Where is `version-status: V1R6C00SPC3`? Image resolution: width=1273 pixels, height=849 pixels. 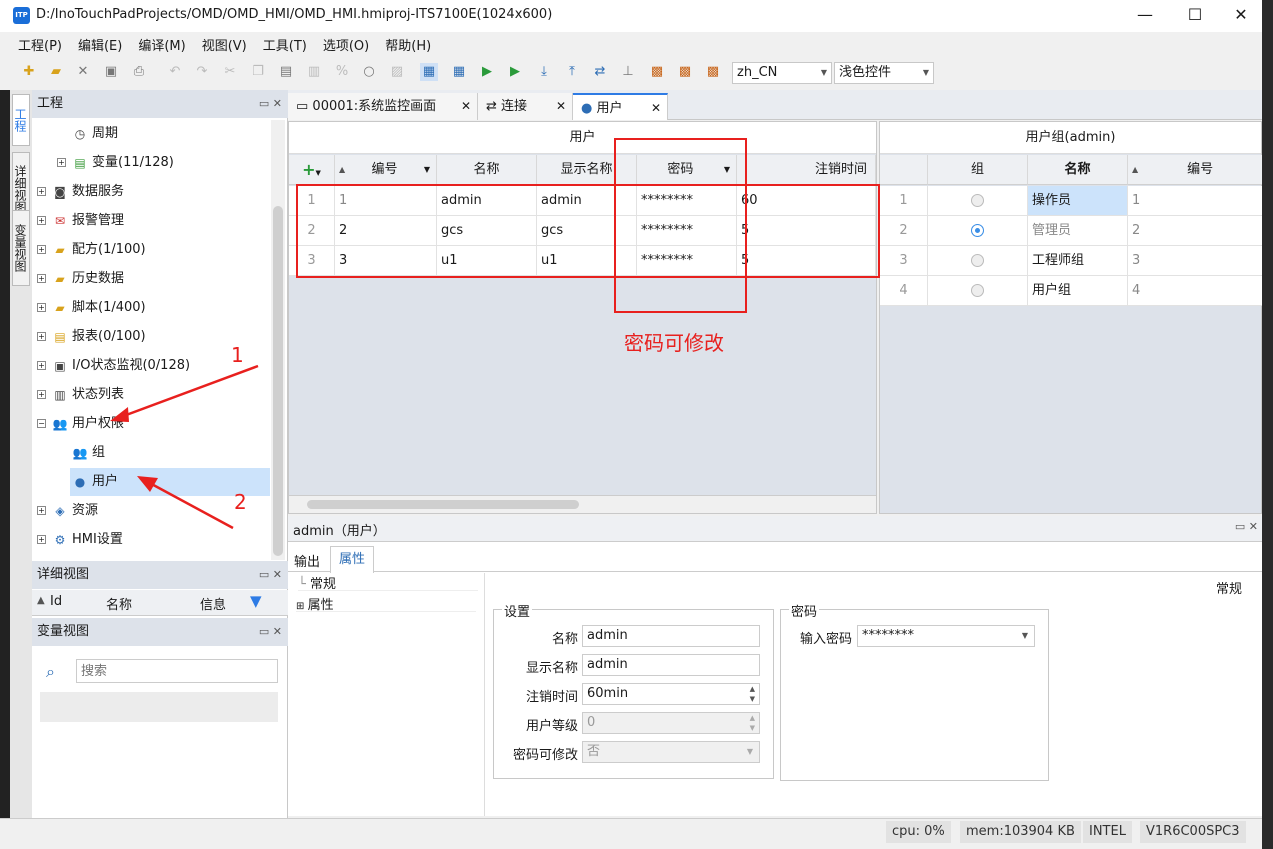
version-status: V1R6C00SPC3 is located at coordinates (1193, 832).